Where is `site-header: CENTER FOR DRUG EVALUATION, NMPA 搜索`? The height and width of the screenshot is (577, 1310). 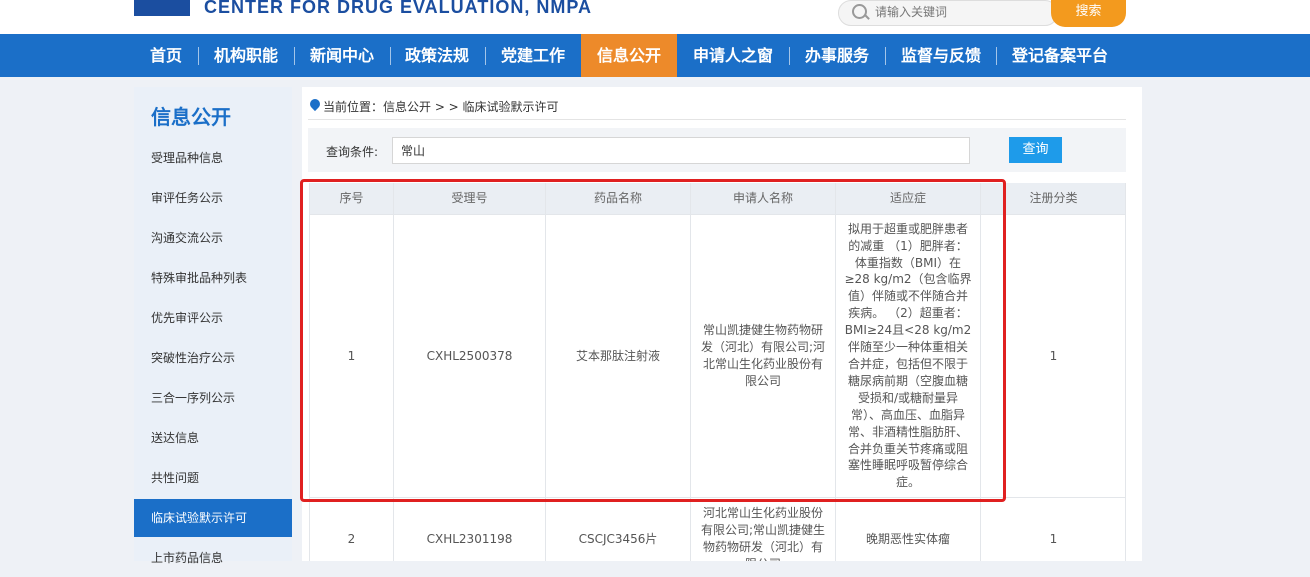
site-header: CENTER FOR DRUG EVALUATION, NMPA 搜索 is located at coordinates (655, 17).